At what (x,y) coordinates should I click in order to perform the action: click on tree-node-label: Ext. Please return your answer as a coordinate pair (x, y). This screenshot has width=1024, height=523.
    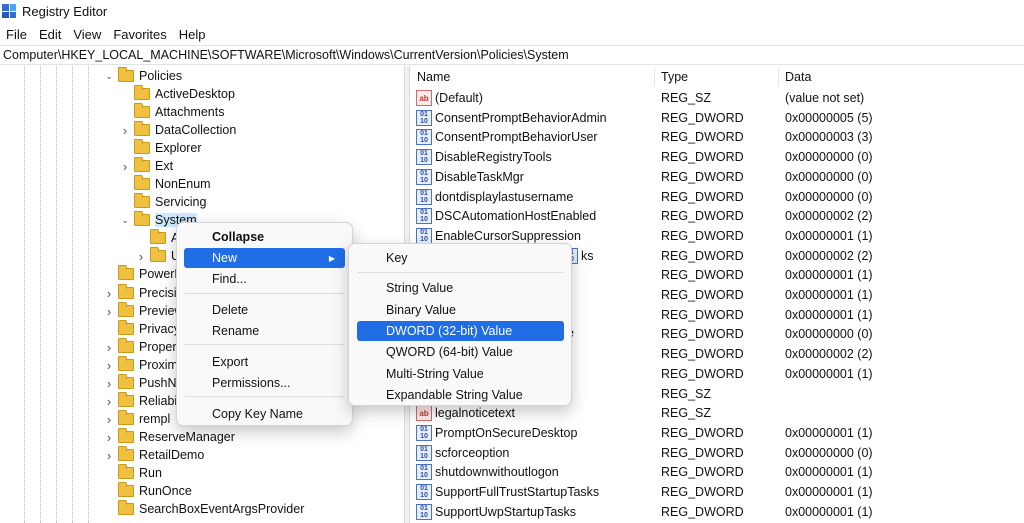
    Looking at the image, I should click on (164, 166).